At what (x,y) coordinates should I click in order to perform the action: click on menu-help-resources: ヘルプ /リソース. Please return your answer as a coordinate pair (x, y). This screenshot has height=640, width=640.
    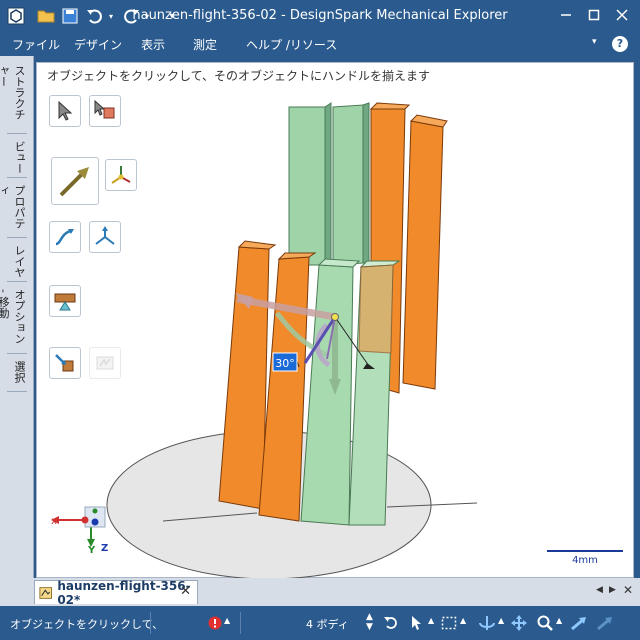
    Looking at the image, I should click on (291, 44).